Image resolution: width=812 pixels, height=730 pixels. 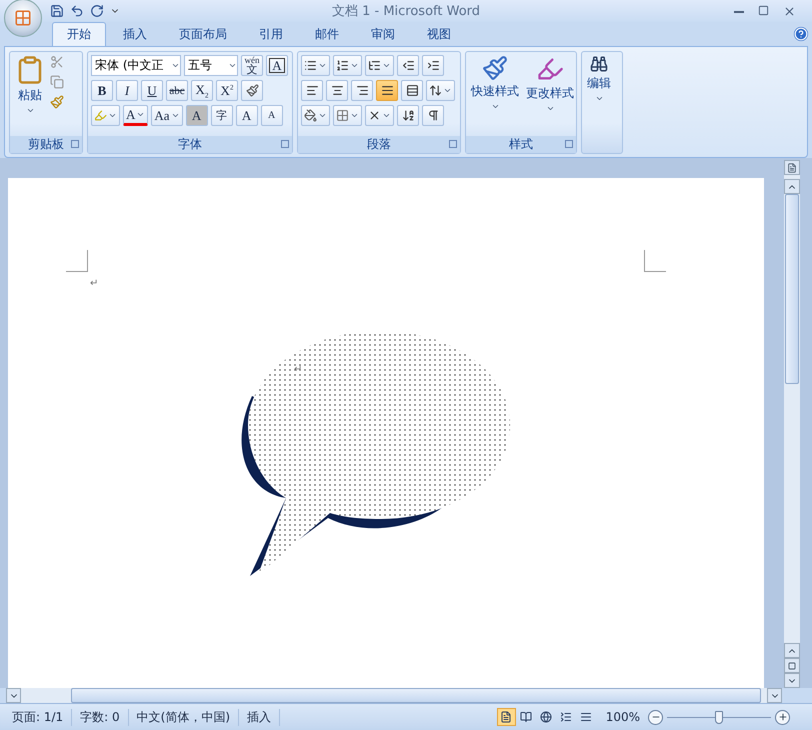 I want to click on asian-layout-button, so click(x=379, y=115).